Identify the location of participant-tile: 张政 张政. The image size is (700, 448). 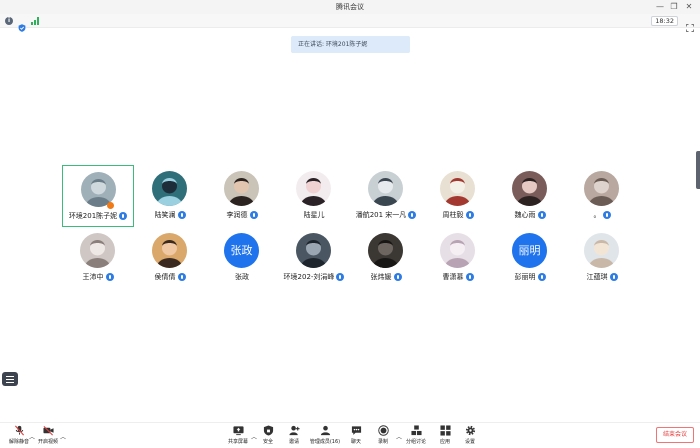
(242, 258).